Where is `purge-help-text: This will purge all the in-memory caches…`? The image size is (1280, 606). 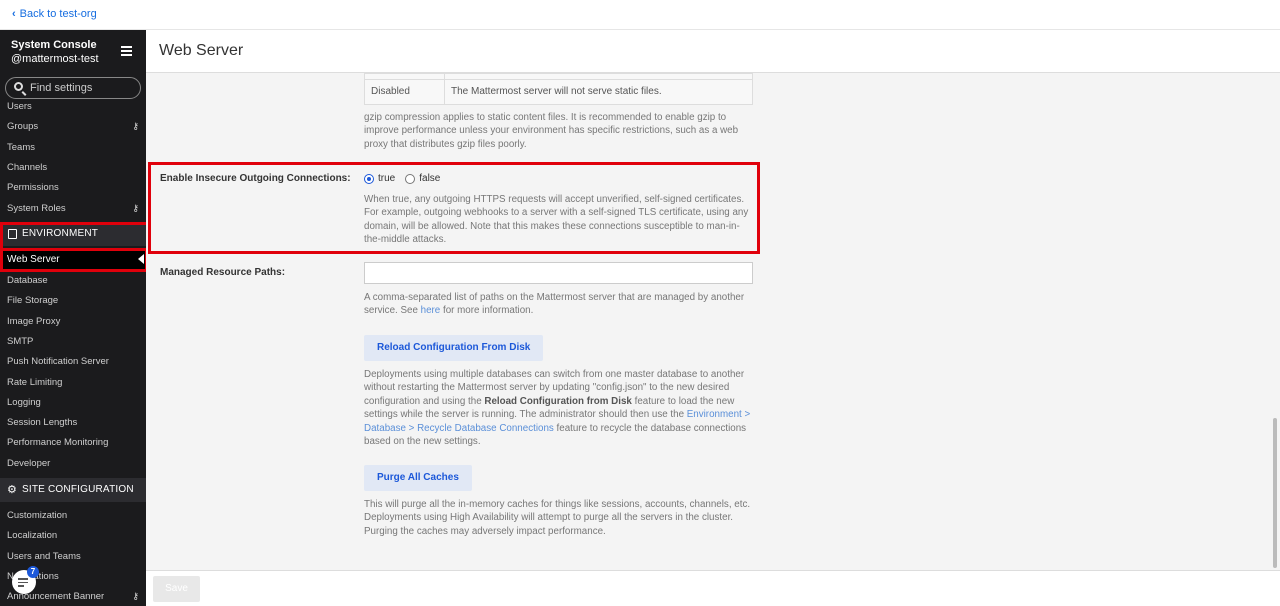 purge-help-text: This will purge all the in-memory caches… is located at coordinates (557, 518).